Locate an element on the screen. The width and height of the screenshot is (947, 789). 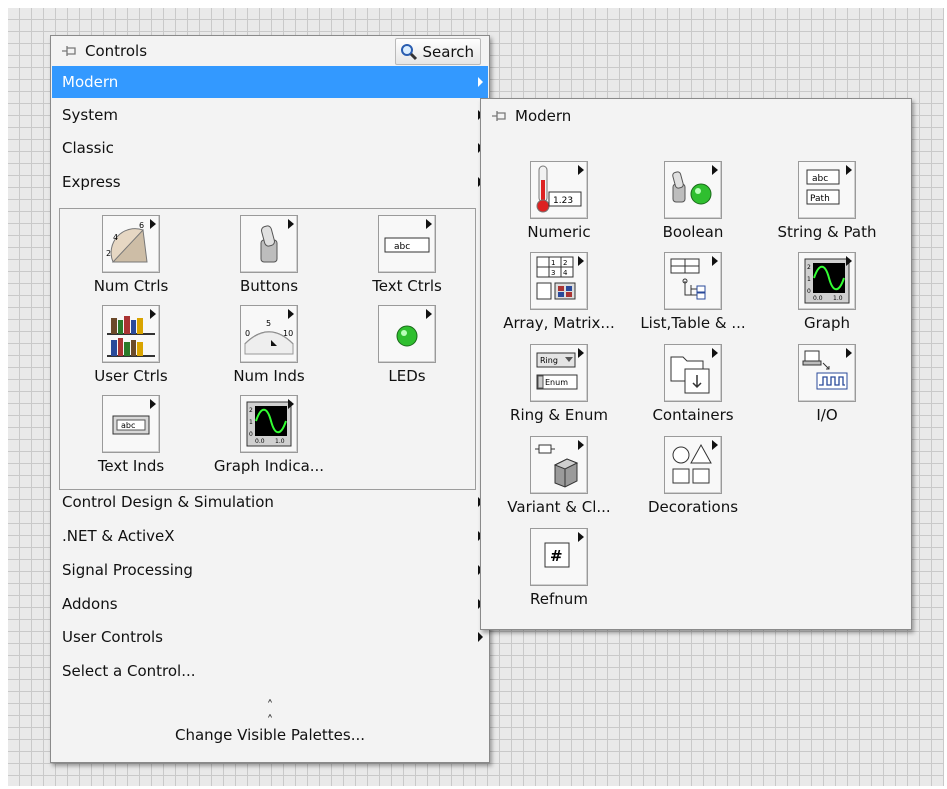
ring-enum-icon: Ring Enum is located at coordinates (559, 373).